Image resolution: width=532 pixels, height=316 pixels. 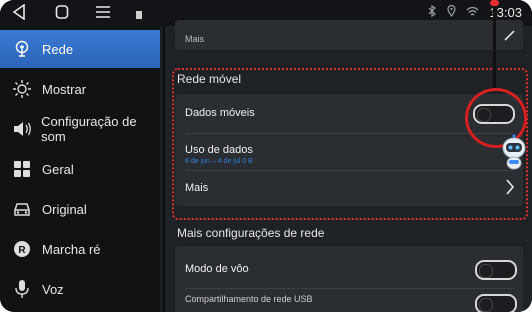 I want to click on network-icon, so click(x=22, y=49).